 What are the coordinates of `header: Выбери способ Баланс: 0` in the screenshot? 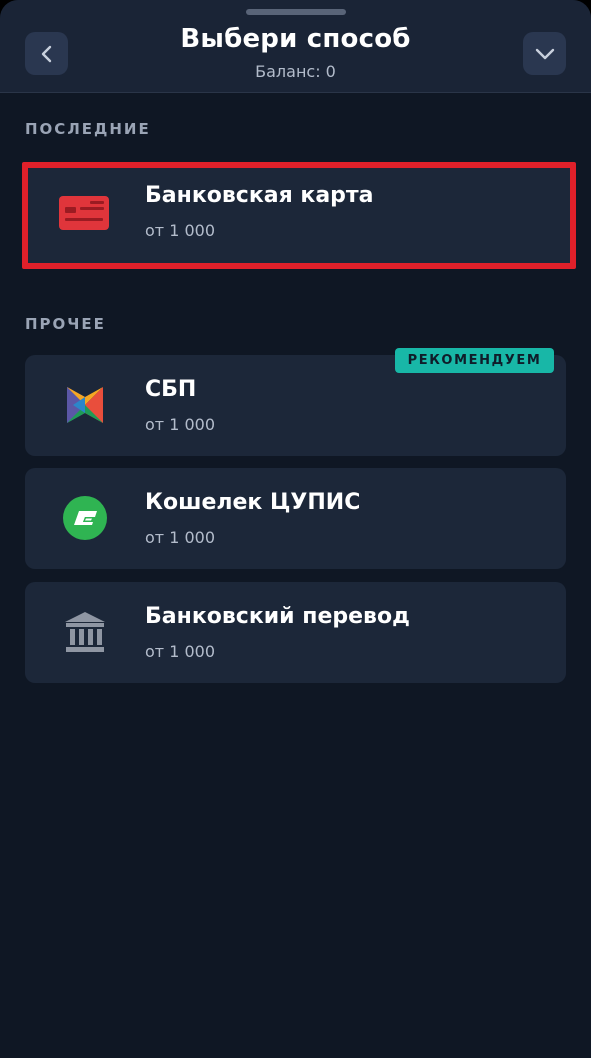 It's located at (295, 46).